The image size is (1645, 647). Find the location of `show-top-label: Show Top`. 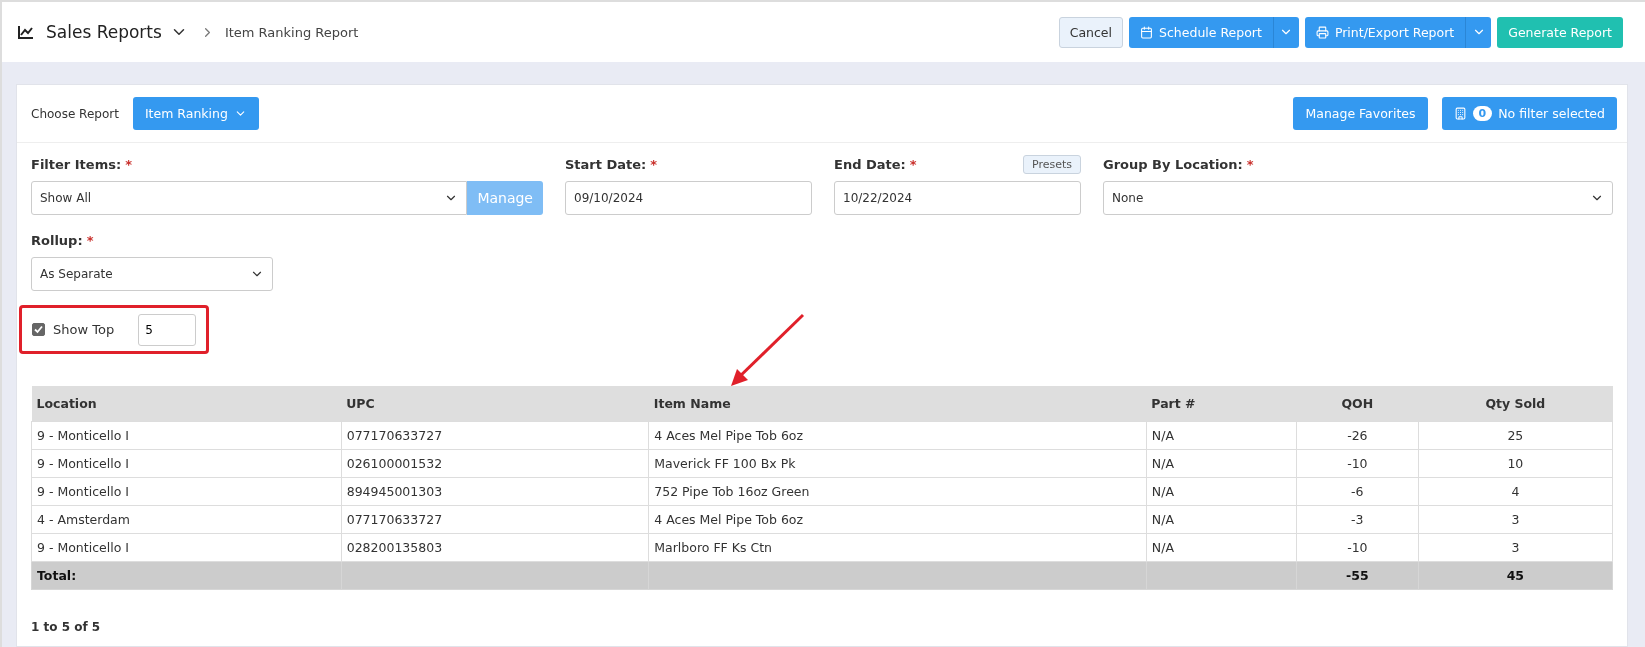

show-top-label: Show Top is located at coordinates (84, 329).